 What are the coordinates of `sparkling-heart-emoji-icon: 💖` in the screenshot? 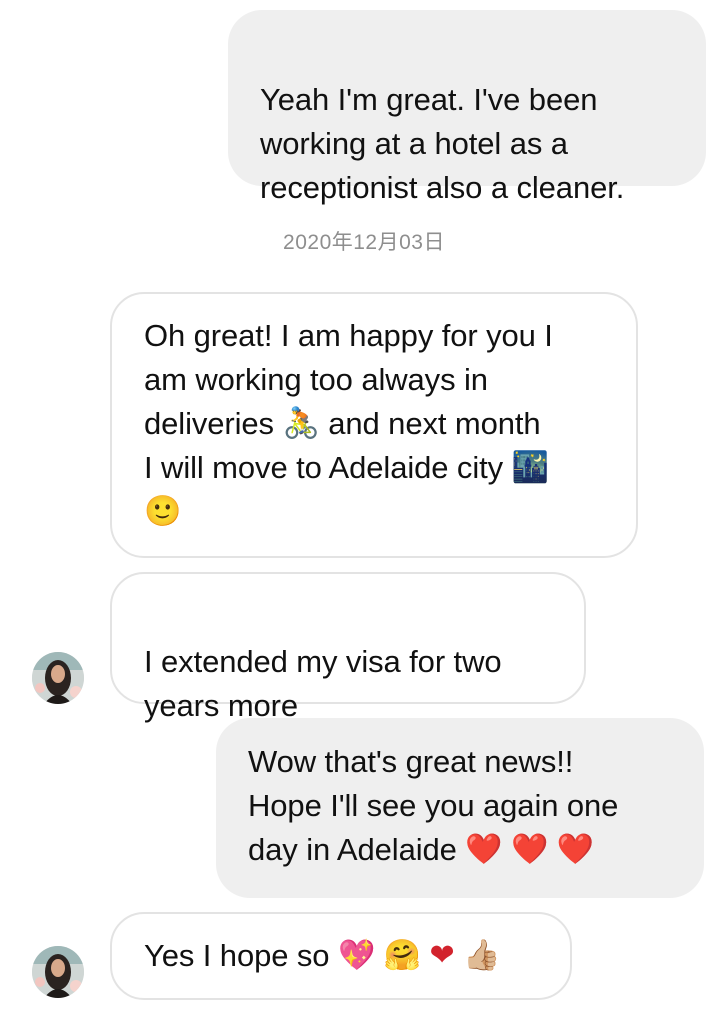 It's located at (356, 955).